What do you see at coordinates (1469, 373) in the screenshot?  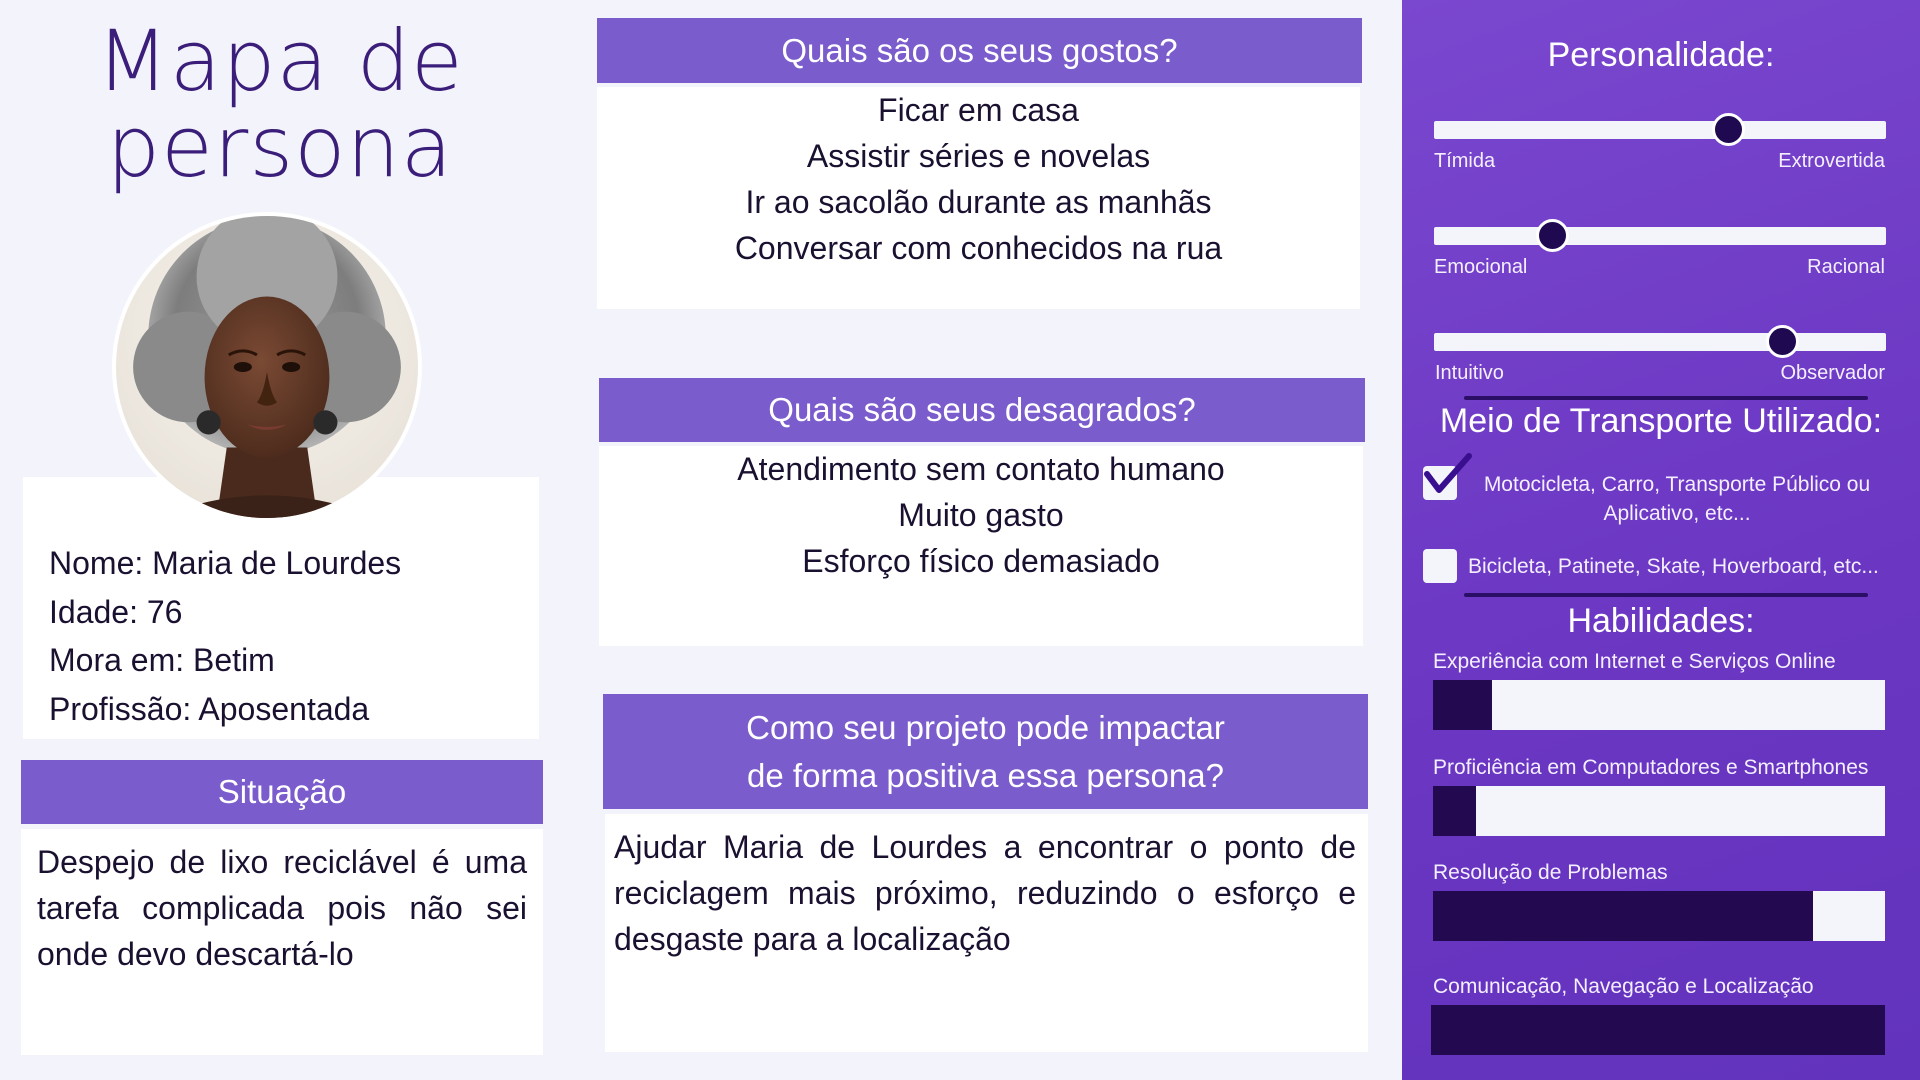 I see `slider-label-left: Intuitivo` at bounding box center [1469, 373].